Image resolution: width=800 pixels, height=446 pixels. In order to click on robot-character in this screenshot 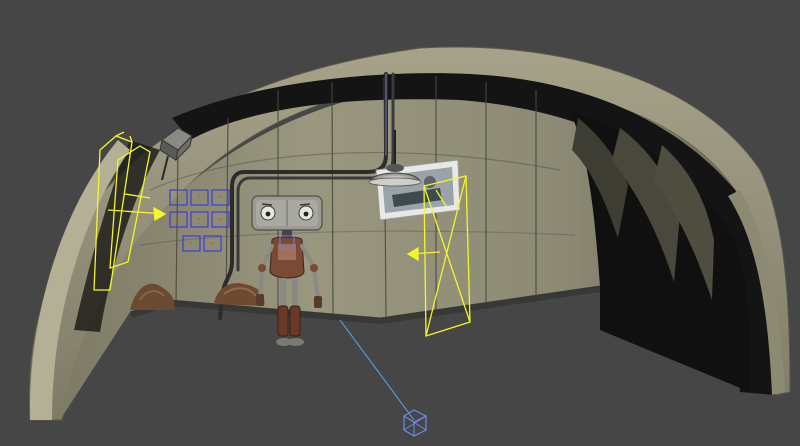, I will do `click(287, 270)`.